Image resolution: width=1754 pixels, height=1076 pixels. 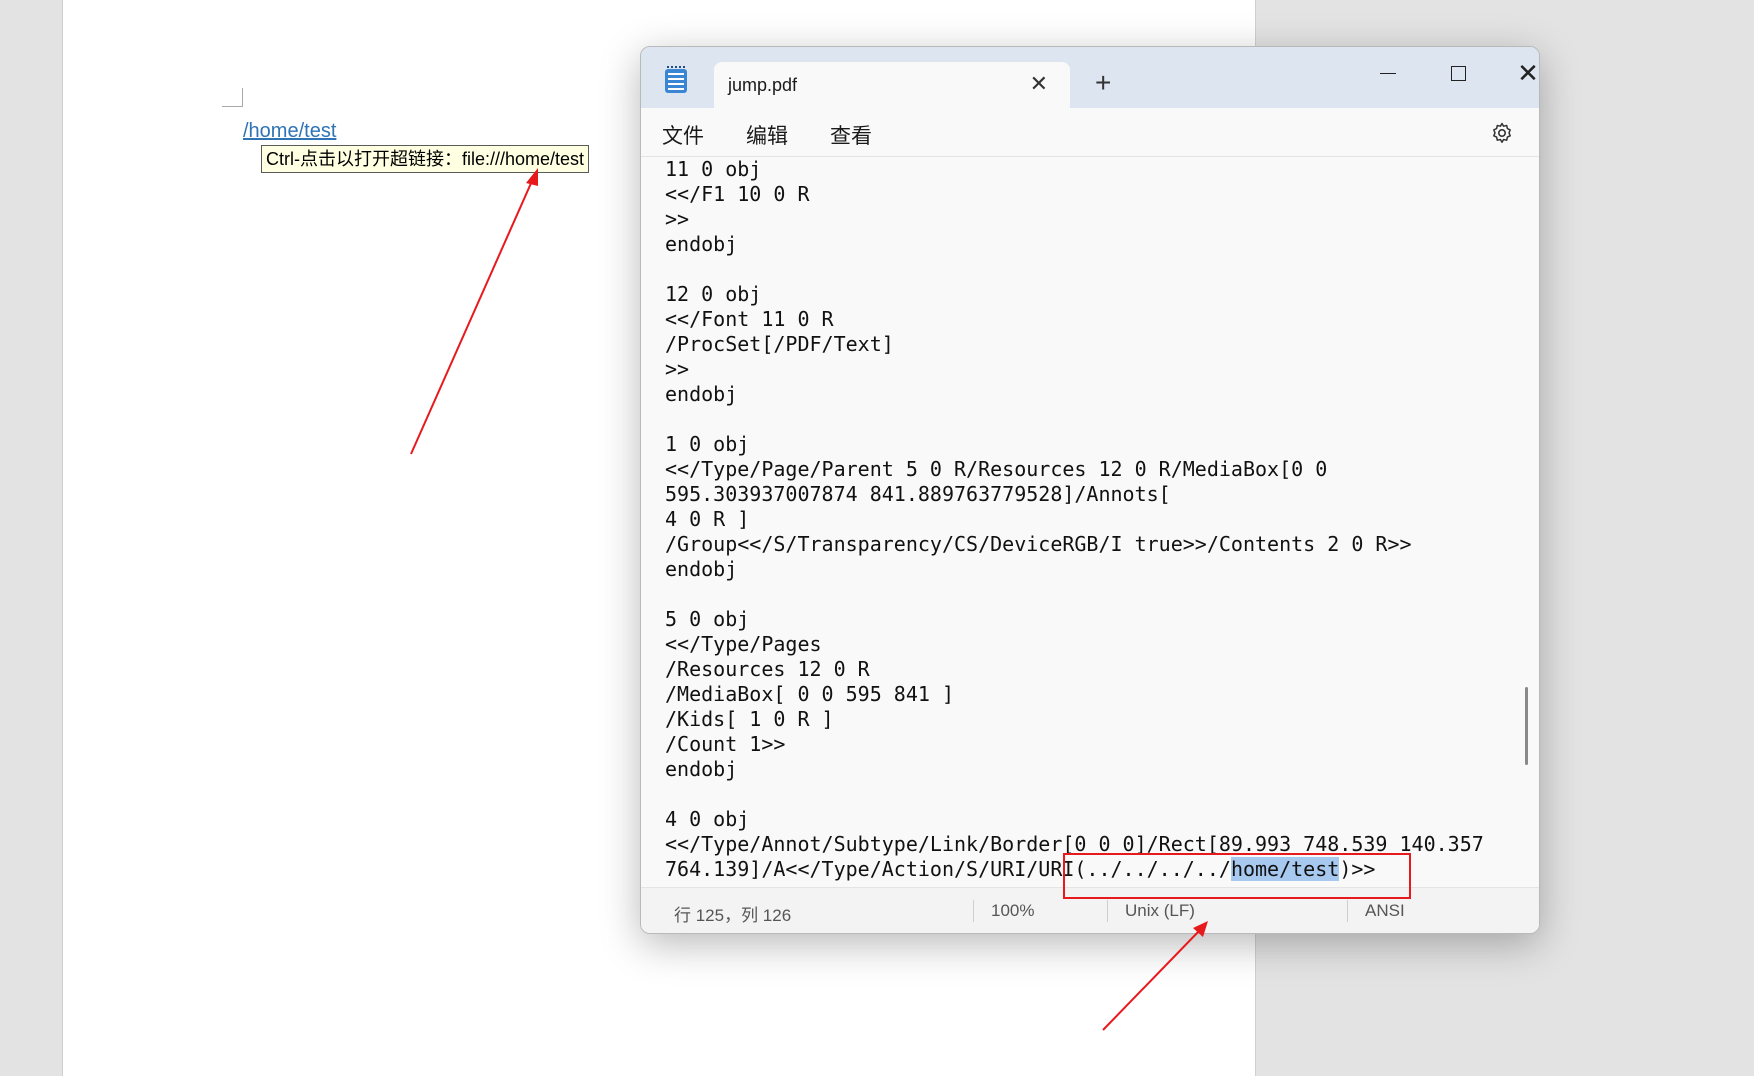 I want to click on maximize-icon, so click(x=1458, y=73).